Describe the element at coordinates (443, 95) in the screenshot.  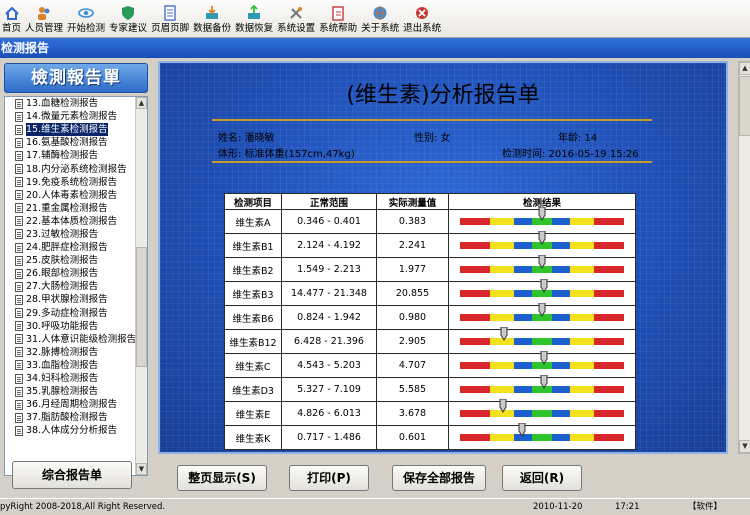
I see `report-title: (维生素)分析报告单` at that location.